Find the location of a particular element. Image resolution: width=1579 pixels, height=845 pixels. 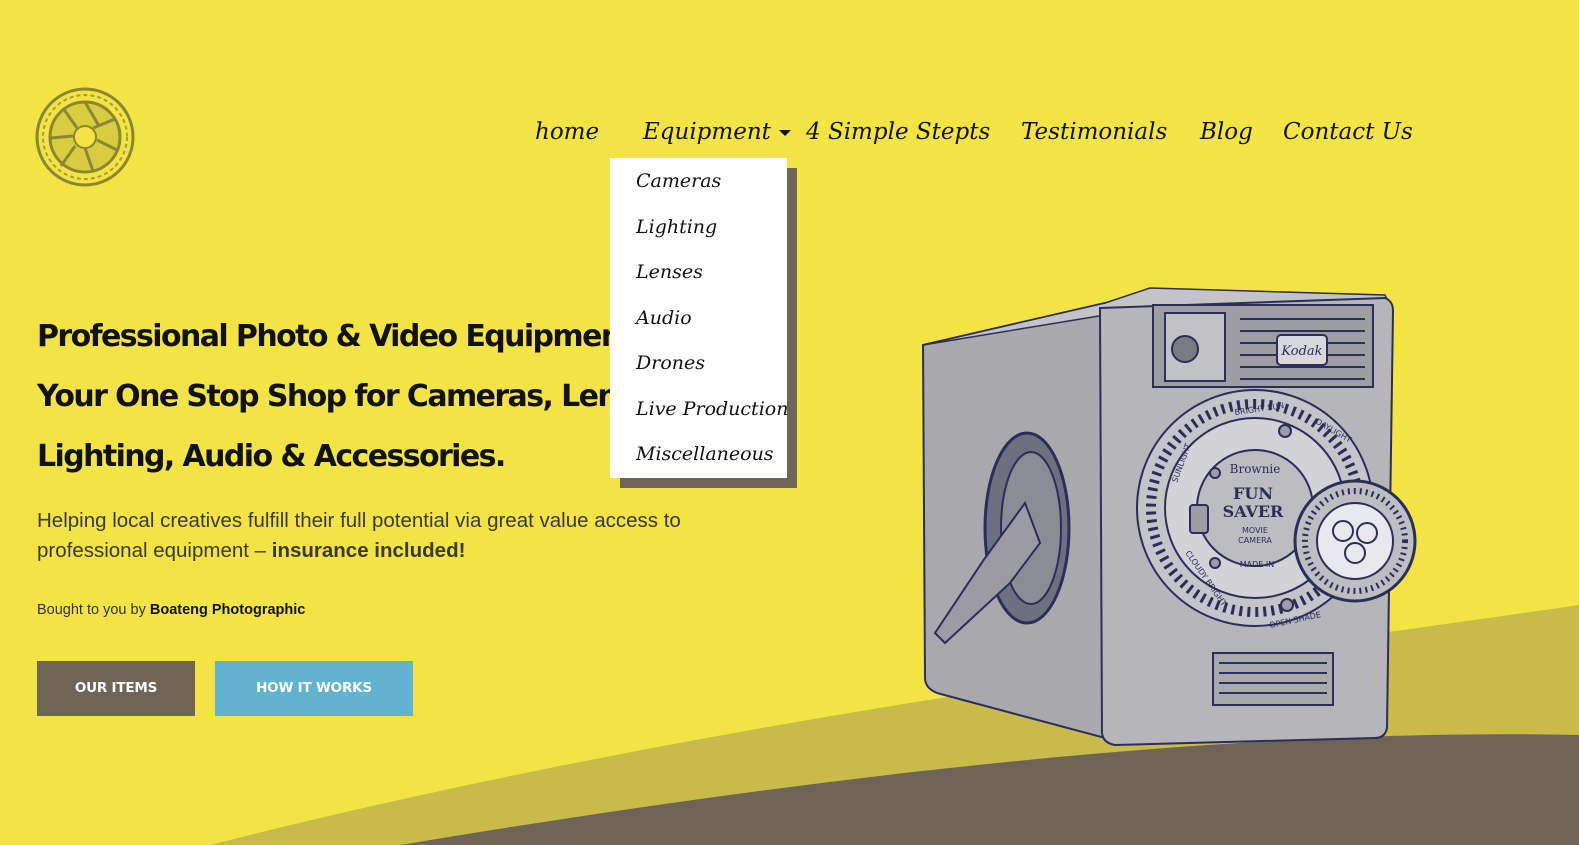

camera-model-camera: CAMERA is located at coordinates (1255, 540).